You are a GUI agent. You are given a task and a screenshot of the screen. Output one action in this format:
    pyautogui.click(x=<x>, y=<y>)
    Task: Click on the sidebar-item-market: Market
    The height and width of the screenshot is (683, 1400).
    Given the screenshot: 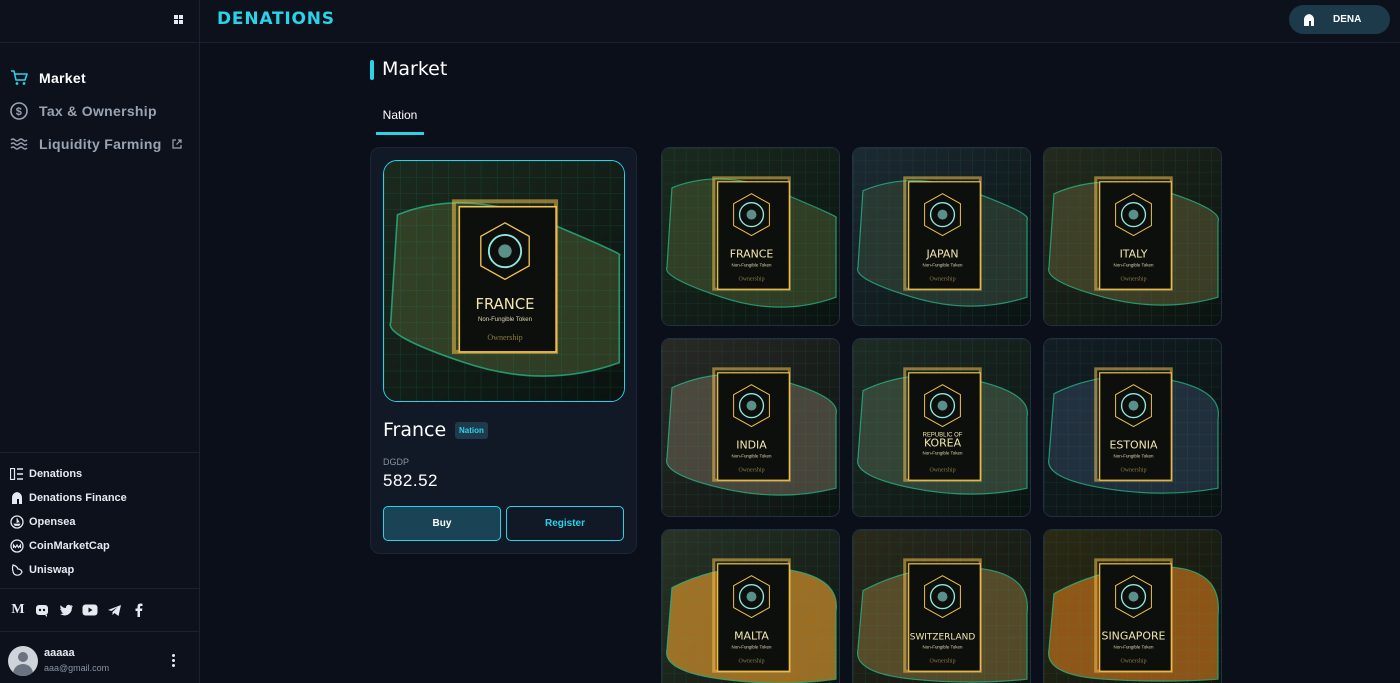 What is the action you would take?
    pyautogui.click(x=99, y=77)
    